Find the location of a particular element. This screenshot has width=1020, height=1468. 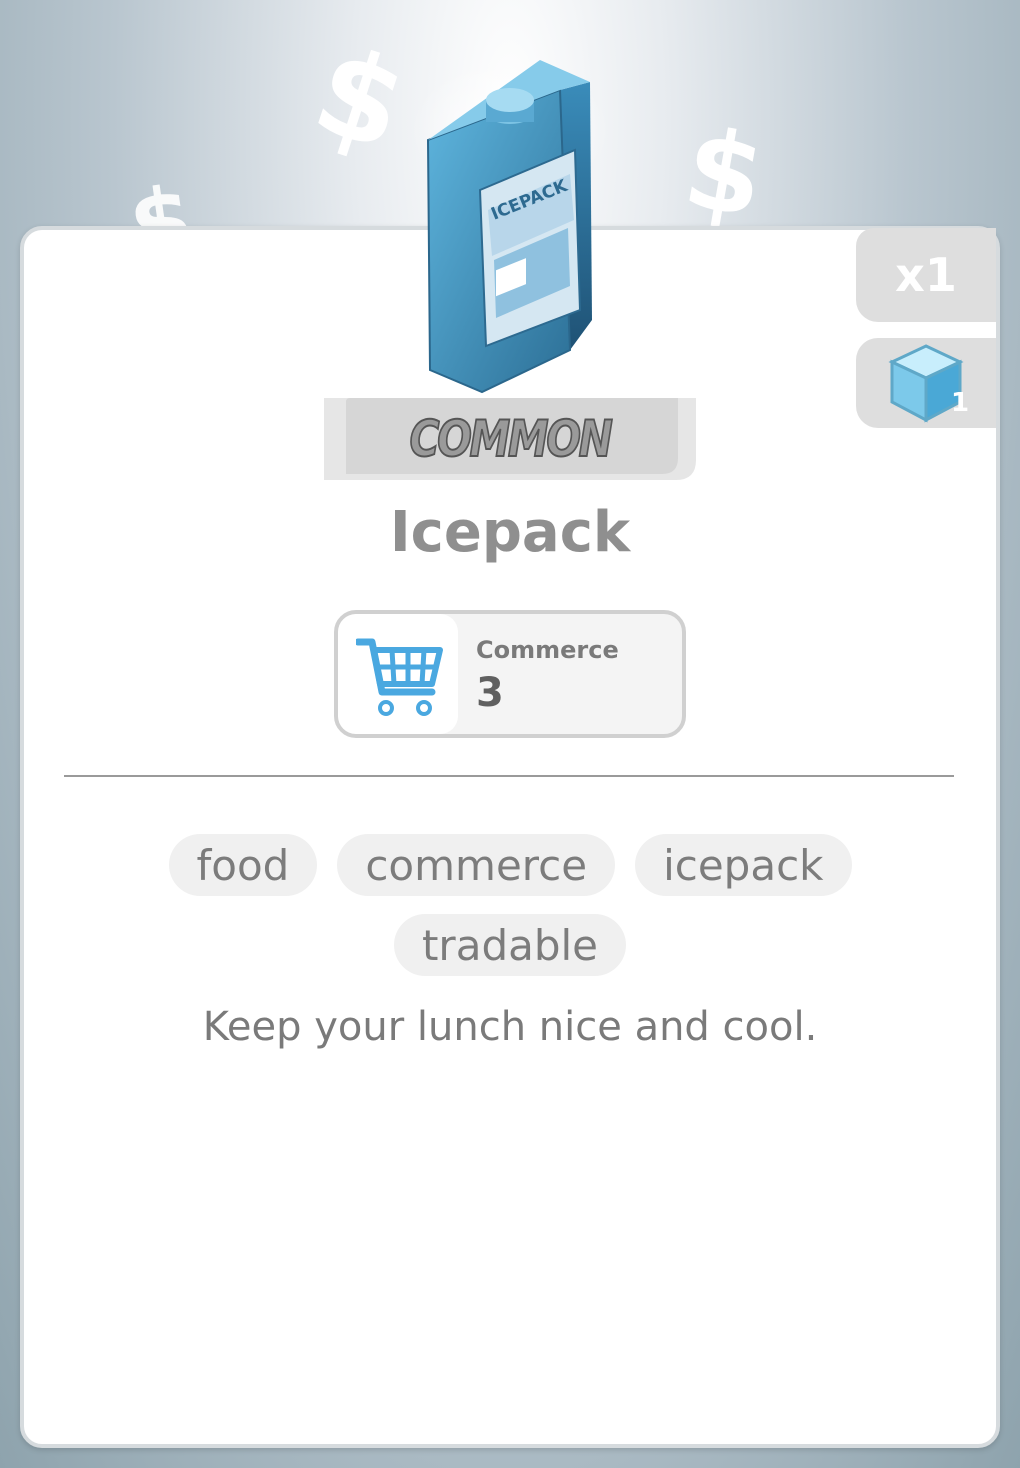

stat-icon-container is located at coordinates (398, 674).